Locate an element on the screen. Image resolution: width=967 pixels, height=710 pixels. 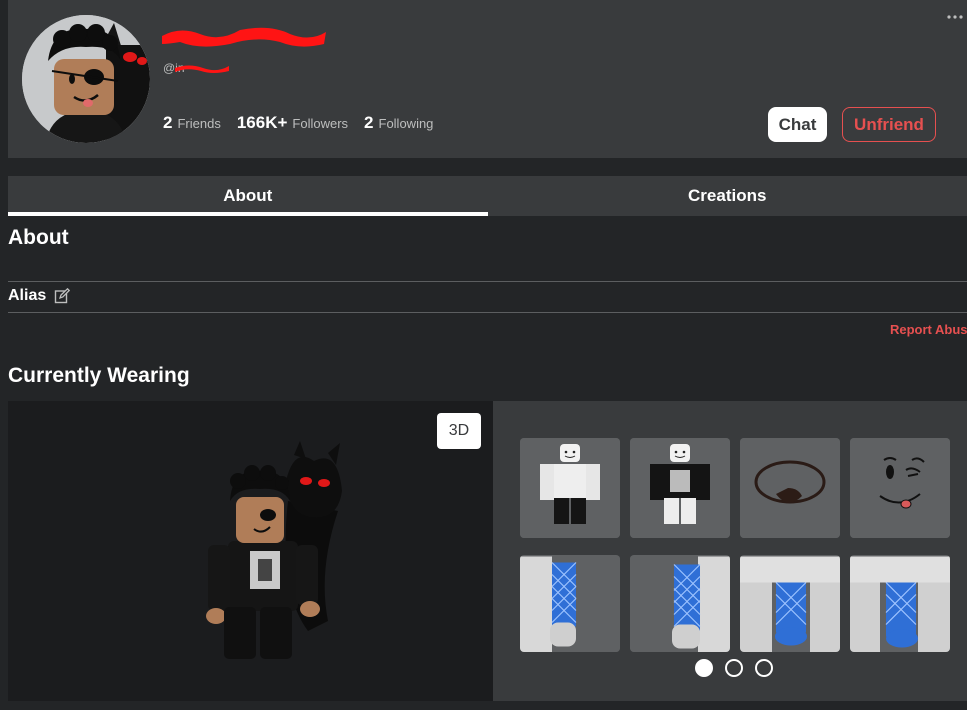
profile-stats: 2 Friends 166K+ Followers 2 Following is located at coordinates (306, 123).